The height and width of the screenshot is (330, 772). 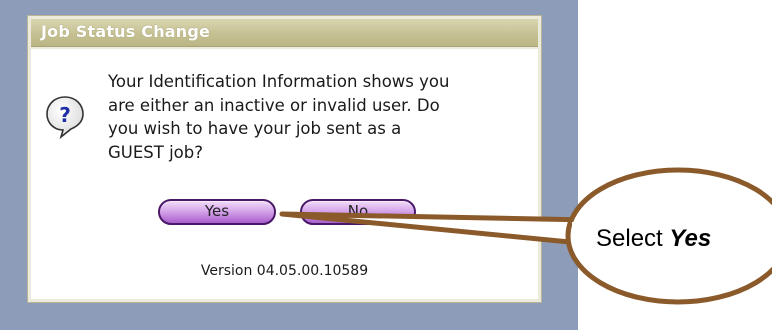 What do you see at coordinates (633, 238) in the screenshot?
I see `callout-prefix: Select` at bounding box center [633, 238].